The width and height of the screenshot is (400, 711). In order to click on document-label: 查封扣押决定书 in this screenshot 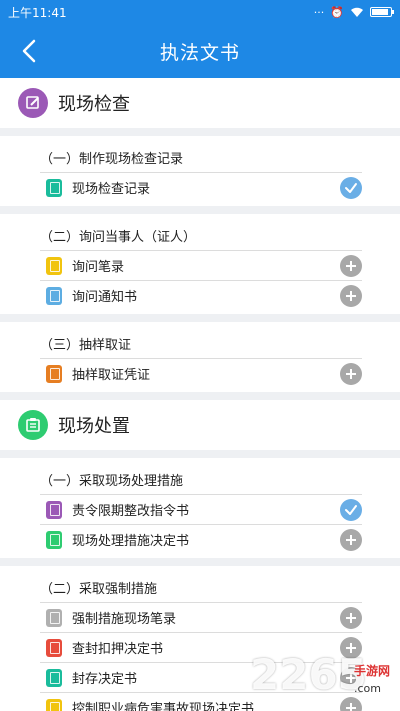, I will do `click(118, 649)`.